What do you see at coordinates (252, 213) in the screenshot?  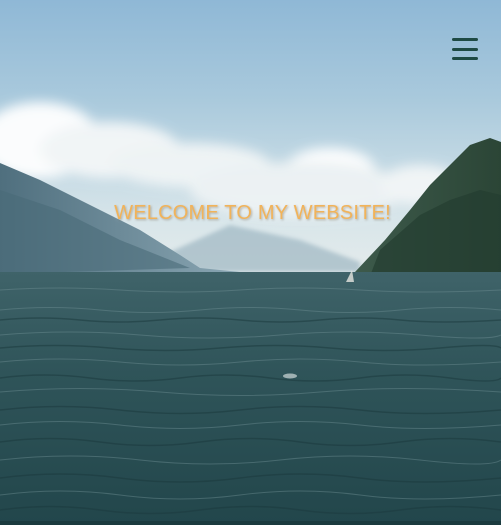 I see `hero-title: WELCOME TO MY WEBSITE!` at bounding box center [252, 213].